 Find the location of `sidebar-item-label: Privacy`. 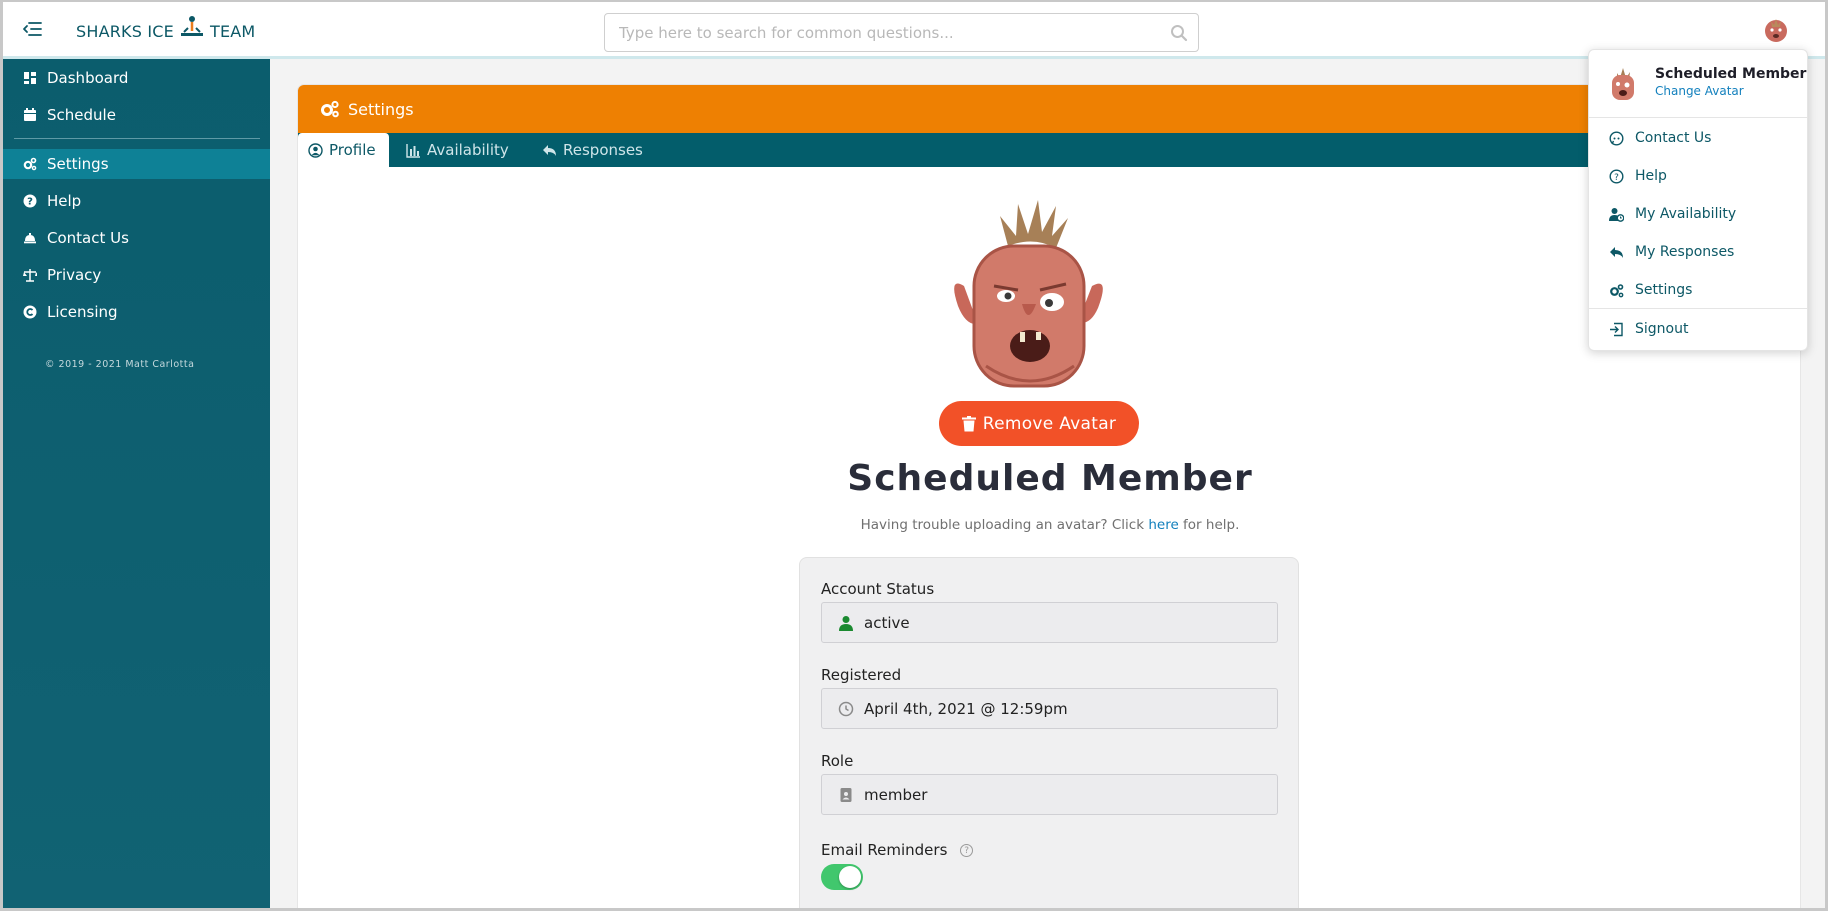

sidebar-item-label: Privacy is located at coordinates (74, 275).